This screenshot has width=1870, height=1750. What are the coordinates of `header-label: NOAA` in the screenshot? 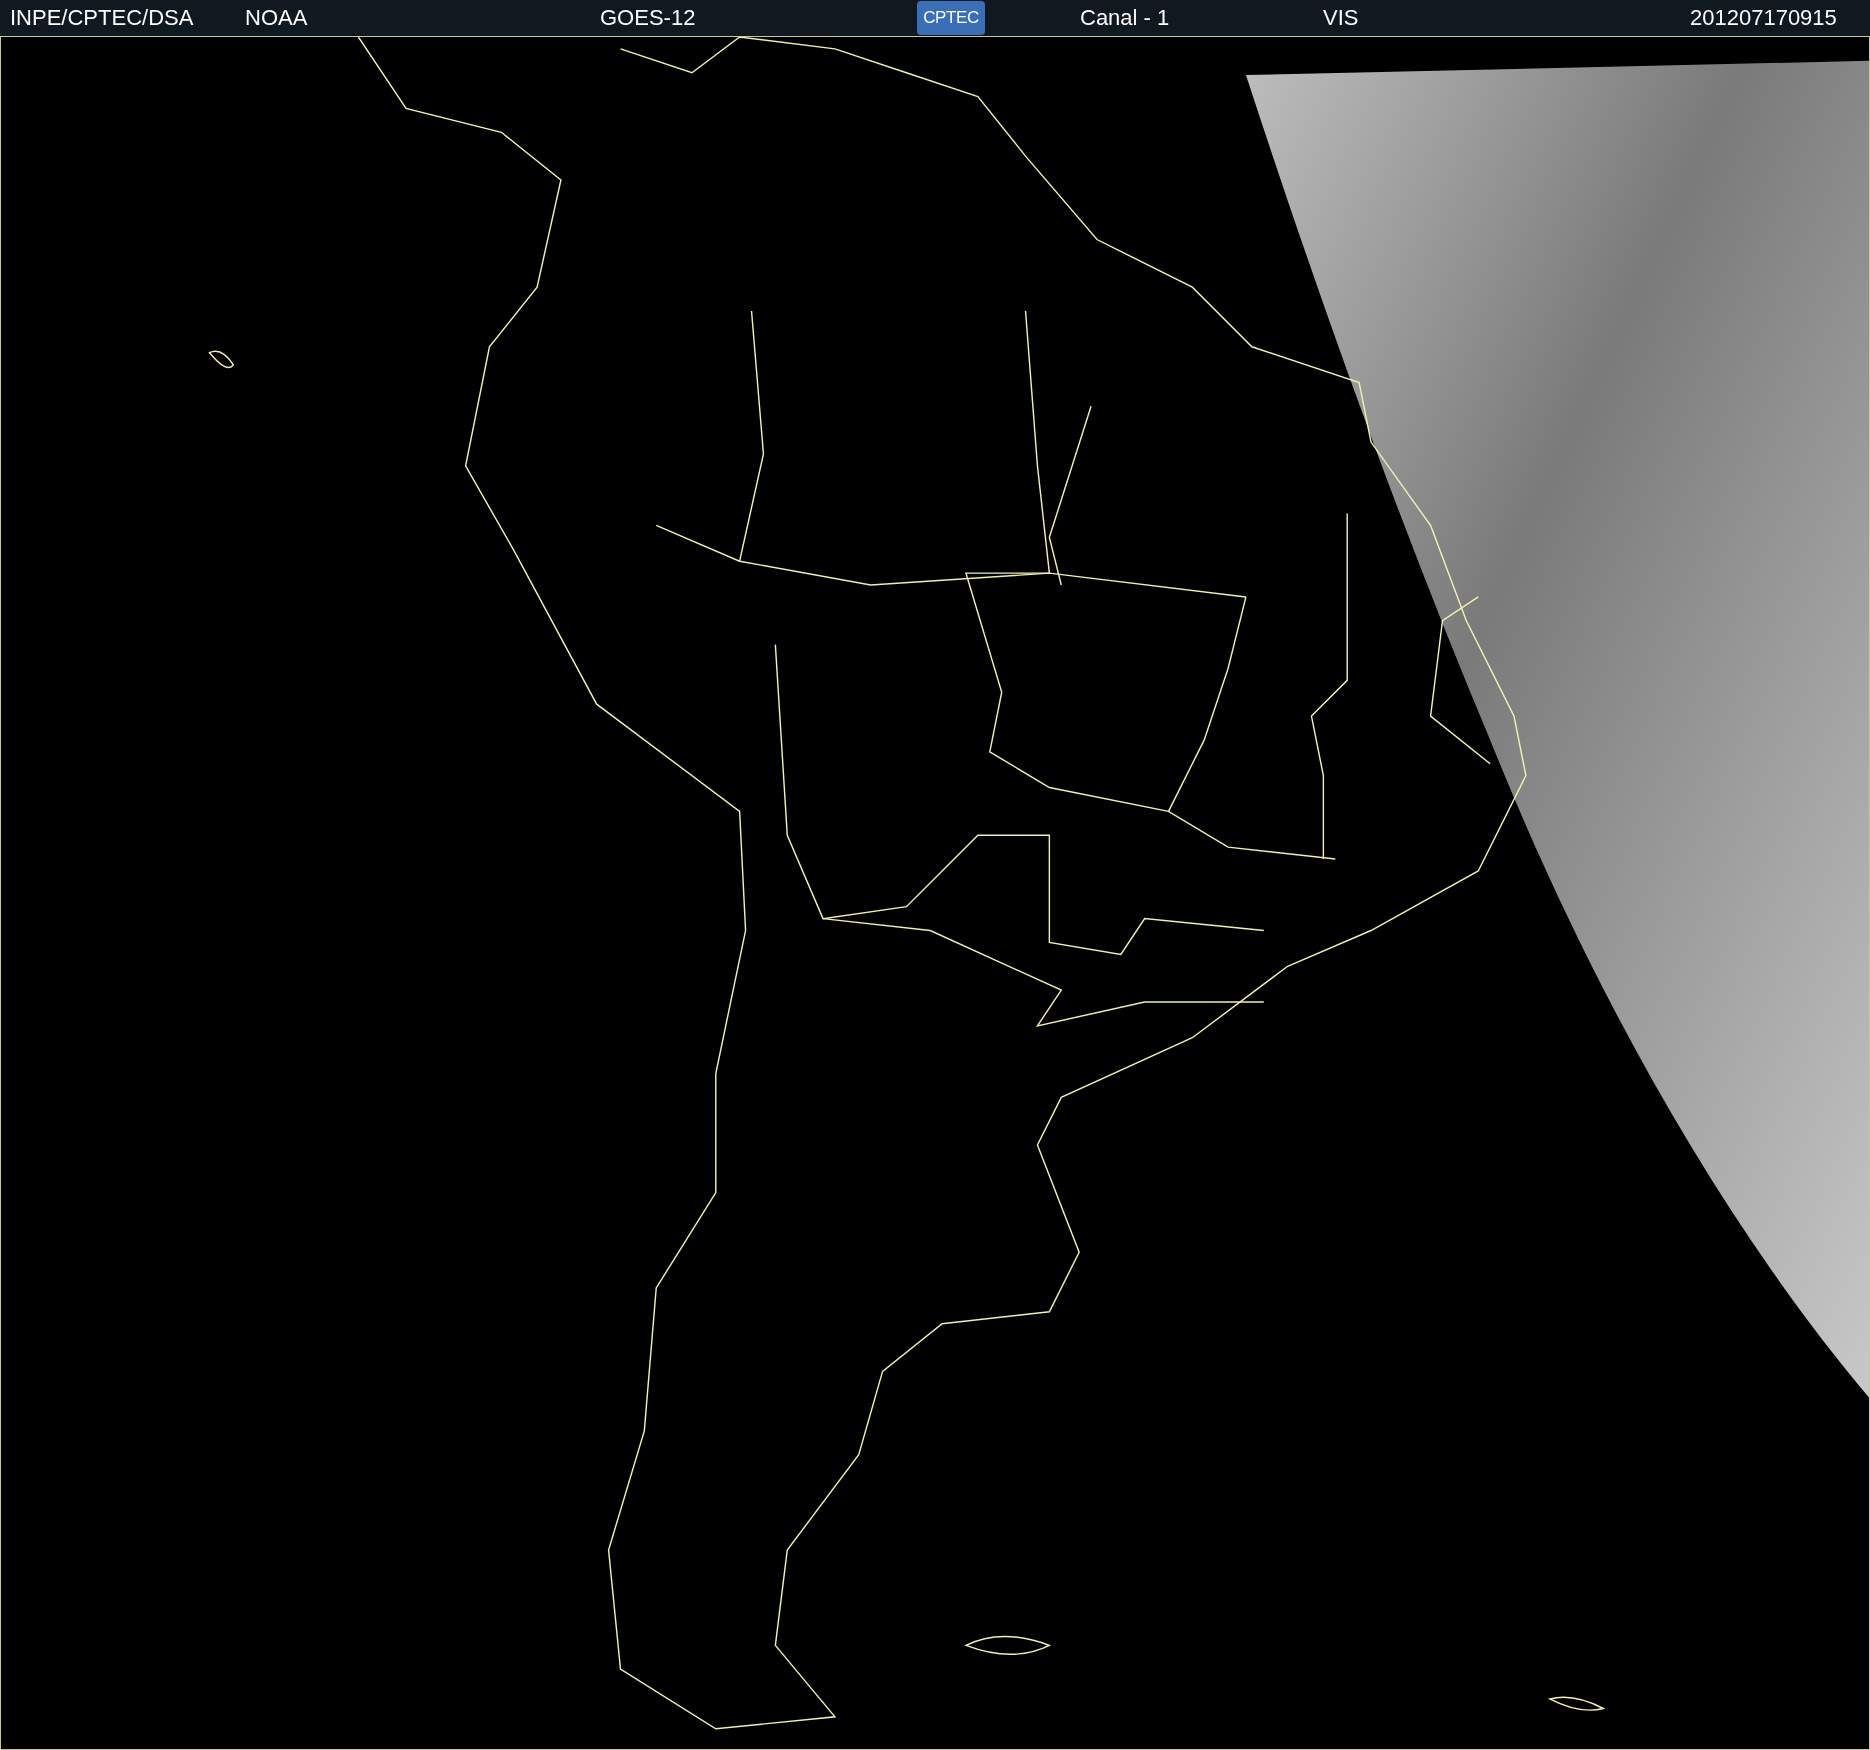 It's located at (276, 18).